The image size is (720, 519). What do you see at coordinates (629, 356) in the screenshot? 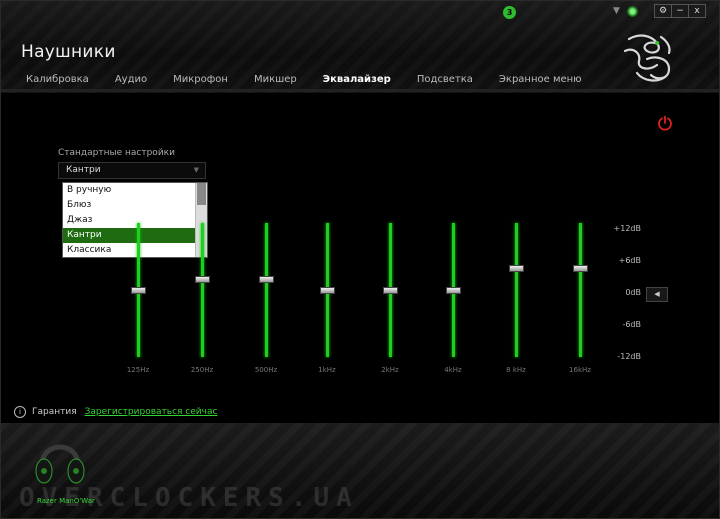
I see `db-scale-label: -12dB` at bounding box center [629, 356].